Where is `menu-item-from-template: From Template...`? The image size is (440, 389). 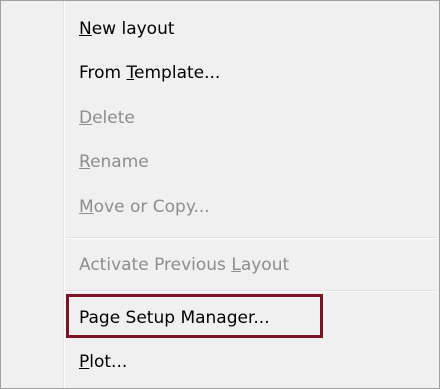
menu-item-from-template: From Template... is located at coordinates (251, 73).